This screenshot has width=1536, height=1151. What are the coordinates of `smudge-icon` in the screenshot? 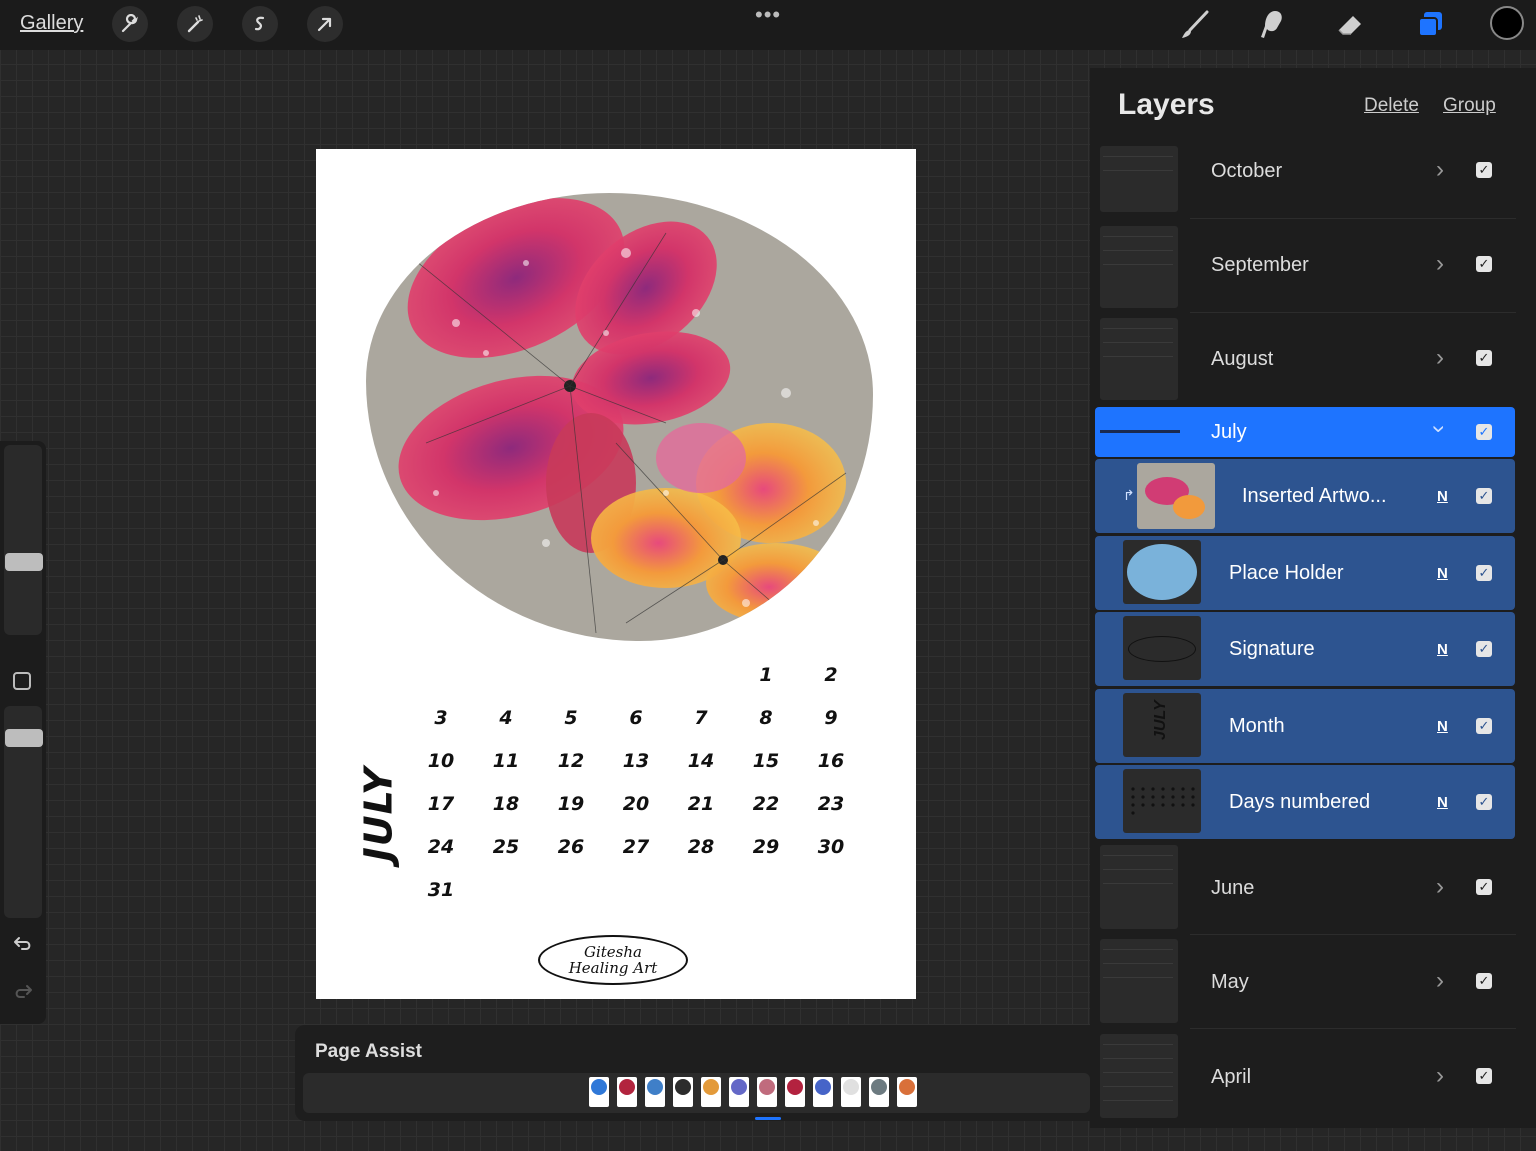 It's located at (1272, 25).